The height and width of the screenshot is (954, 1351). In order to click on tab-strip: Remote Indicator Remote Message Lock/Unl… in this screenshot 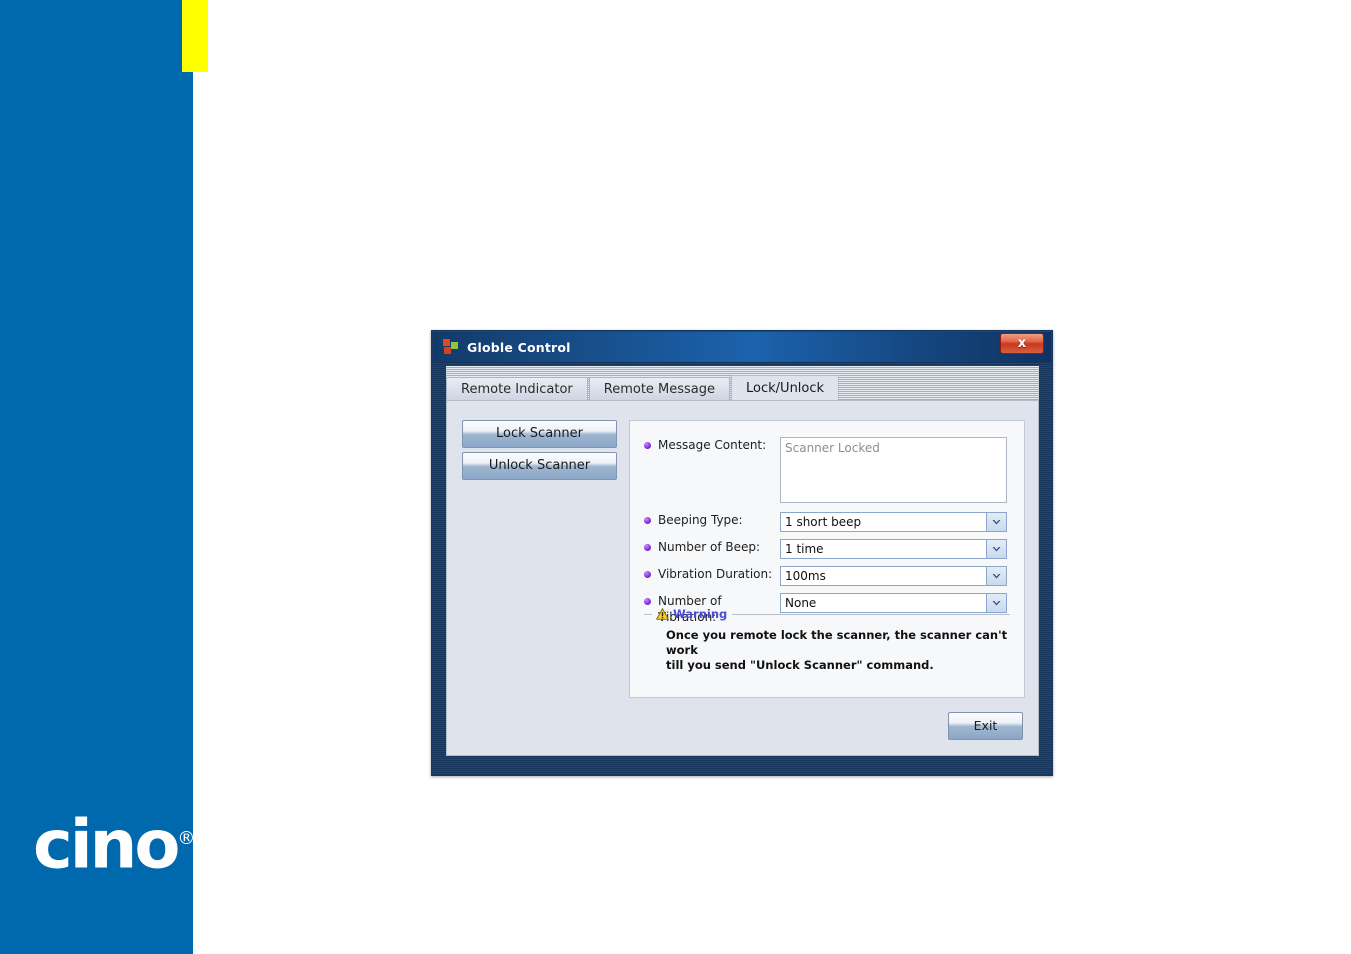, I will do `click(742, 388)`.